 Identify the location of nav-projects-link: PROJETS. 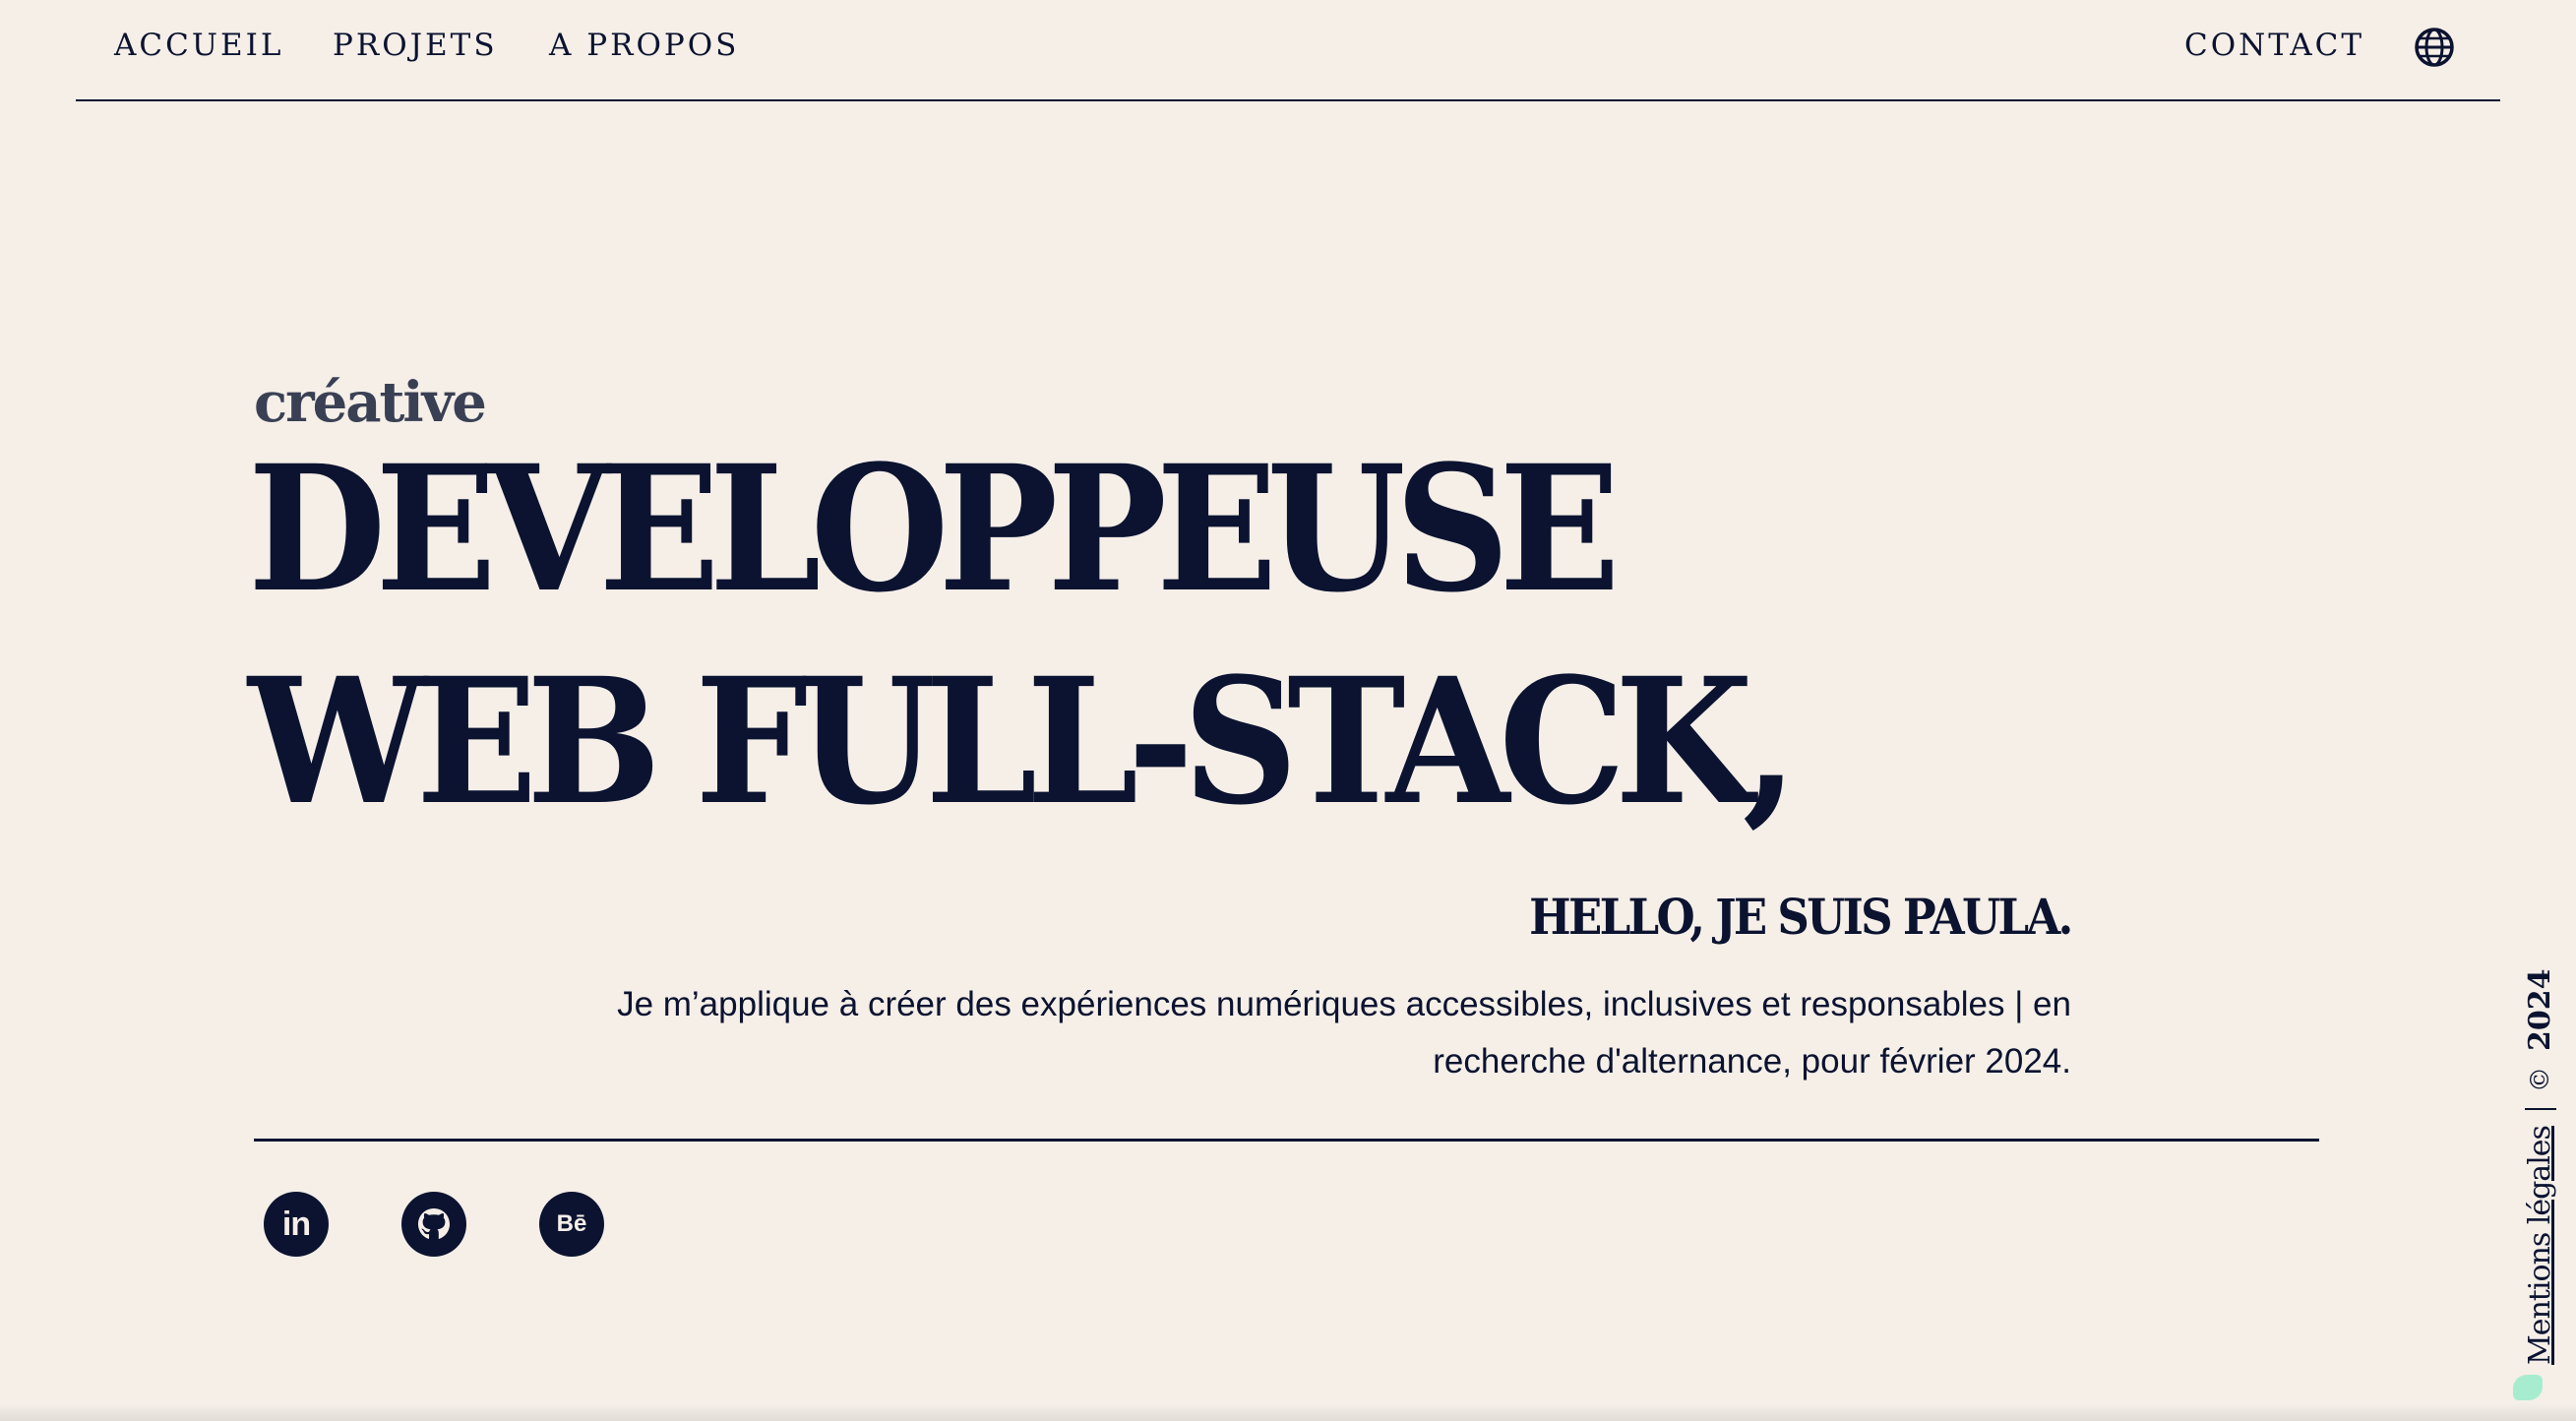
(415, 45).